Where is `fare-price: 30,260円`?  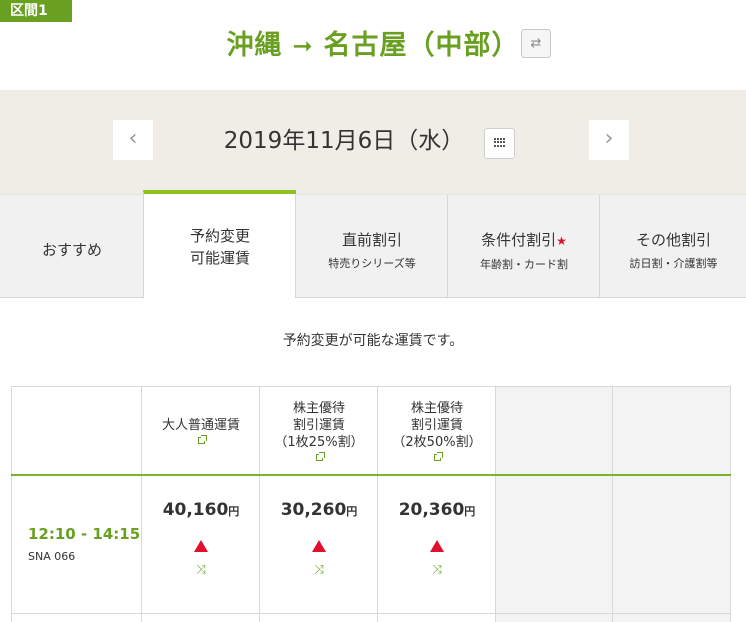
fare-price: 30,260円 is located at coordinates (319, 510).